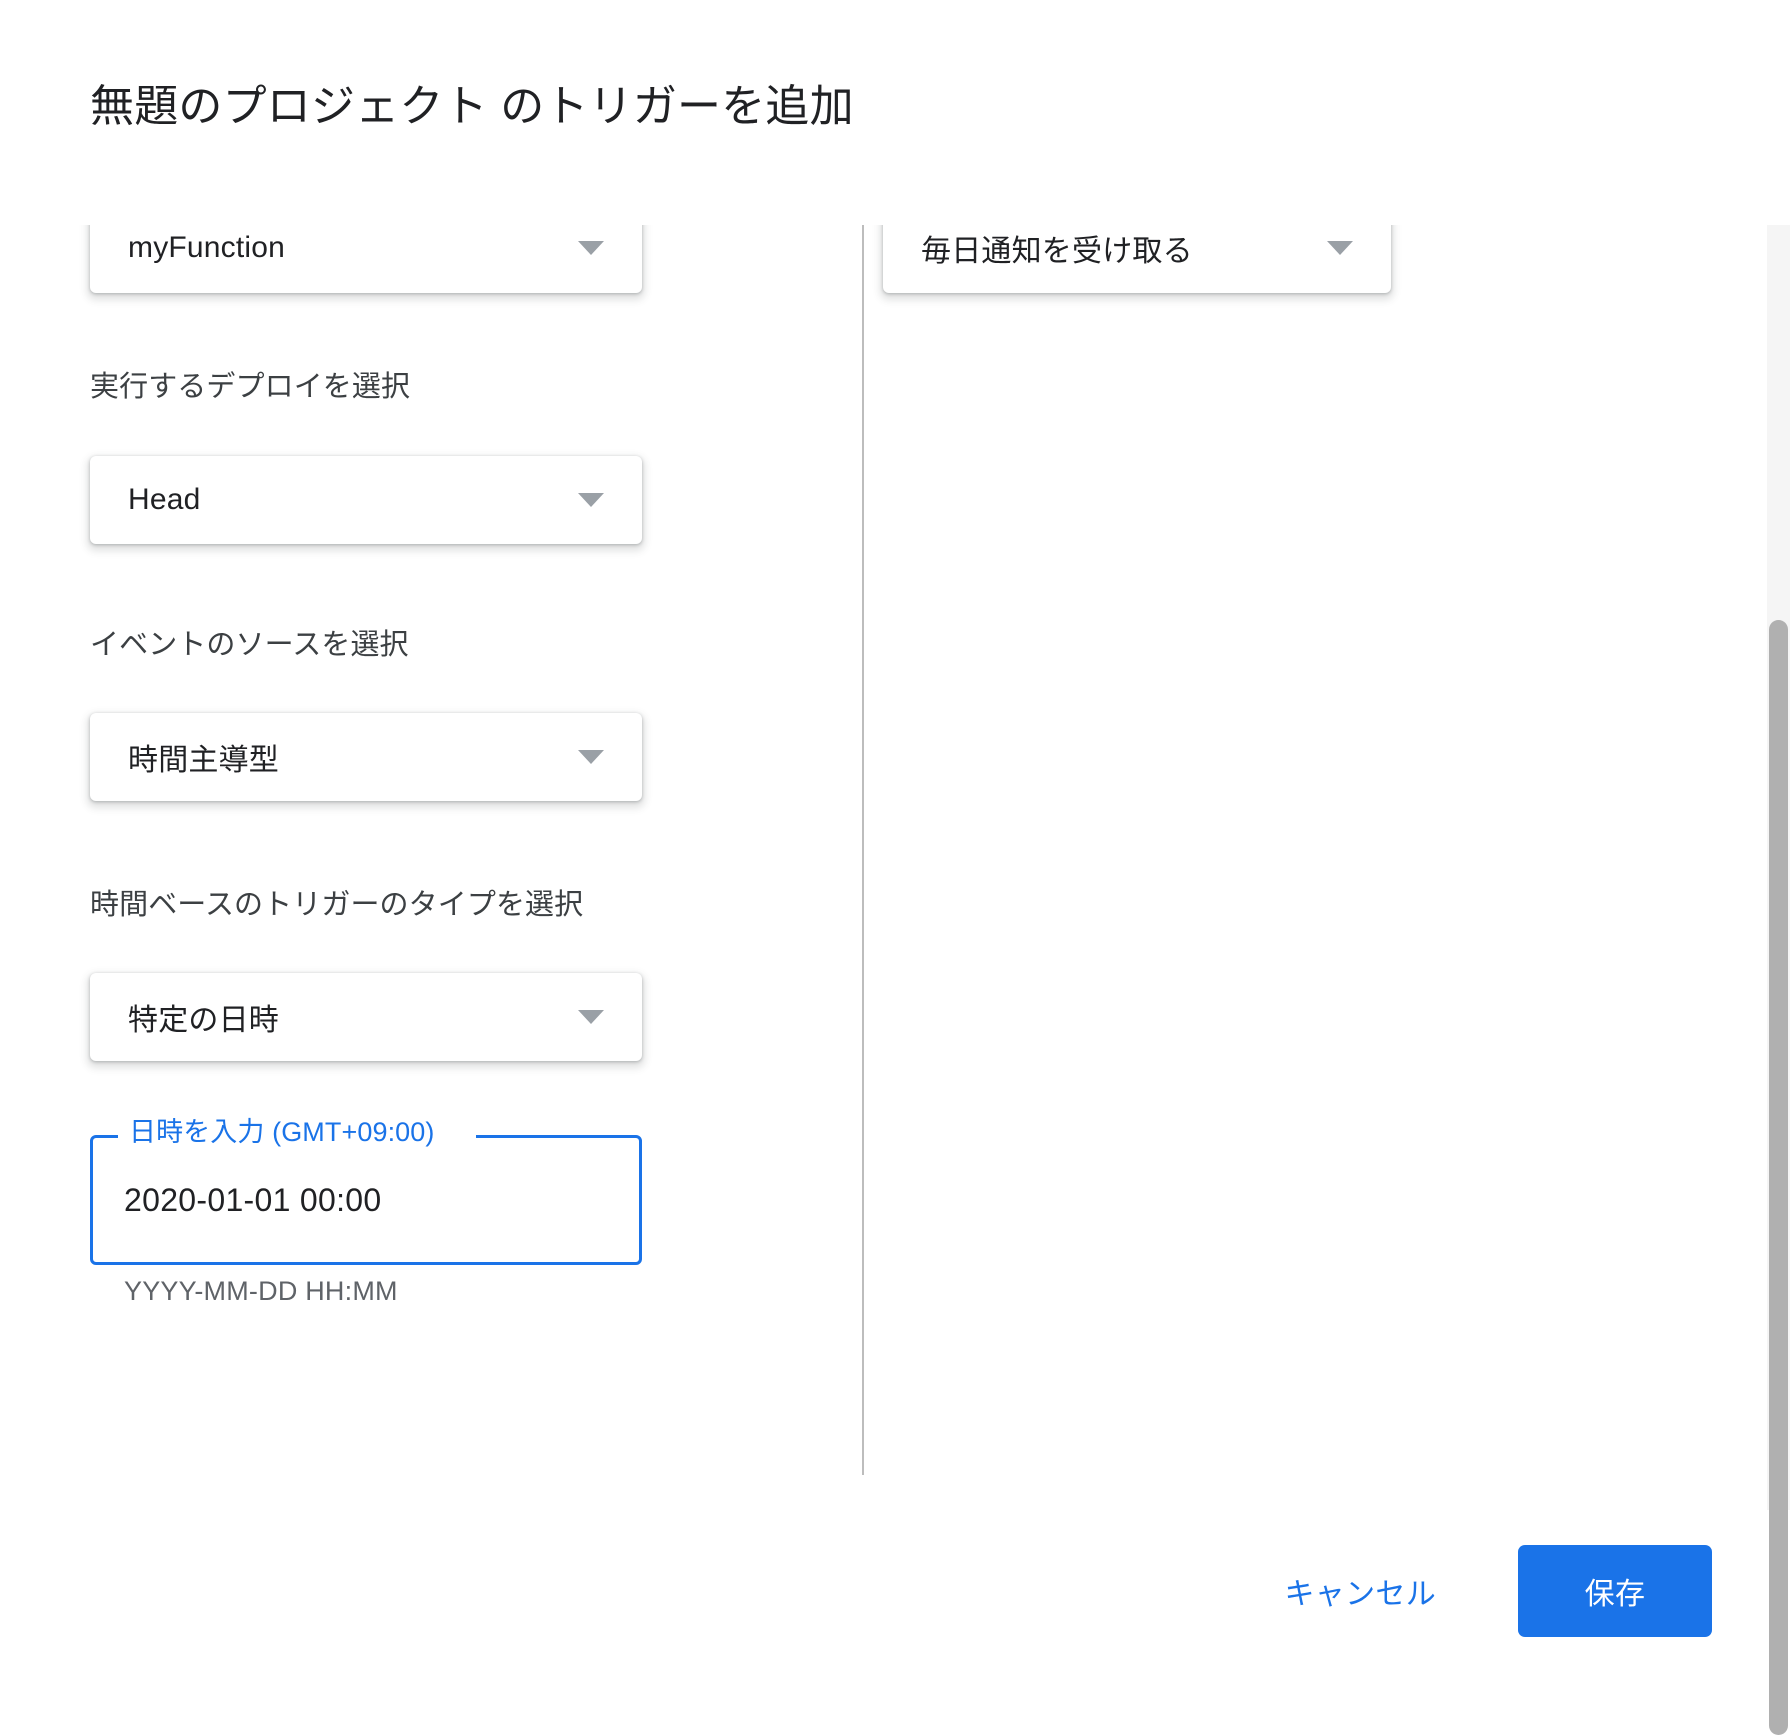 This screenshot has width=1790, height=1735. What do you see at coordinates (1486, 1591) in the screenshot?
I see `dialog-actions: キャンセル 保存` at bounding box center [1486, 1591].